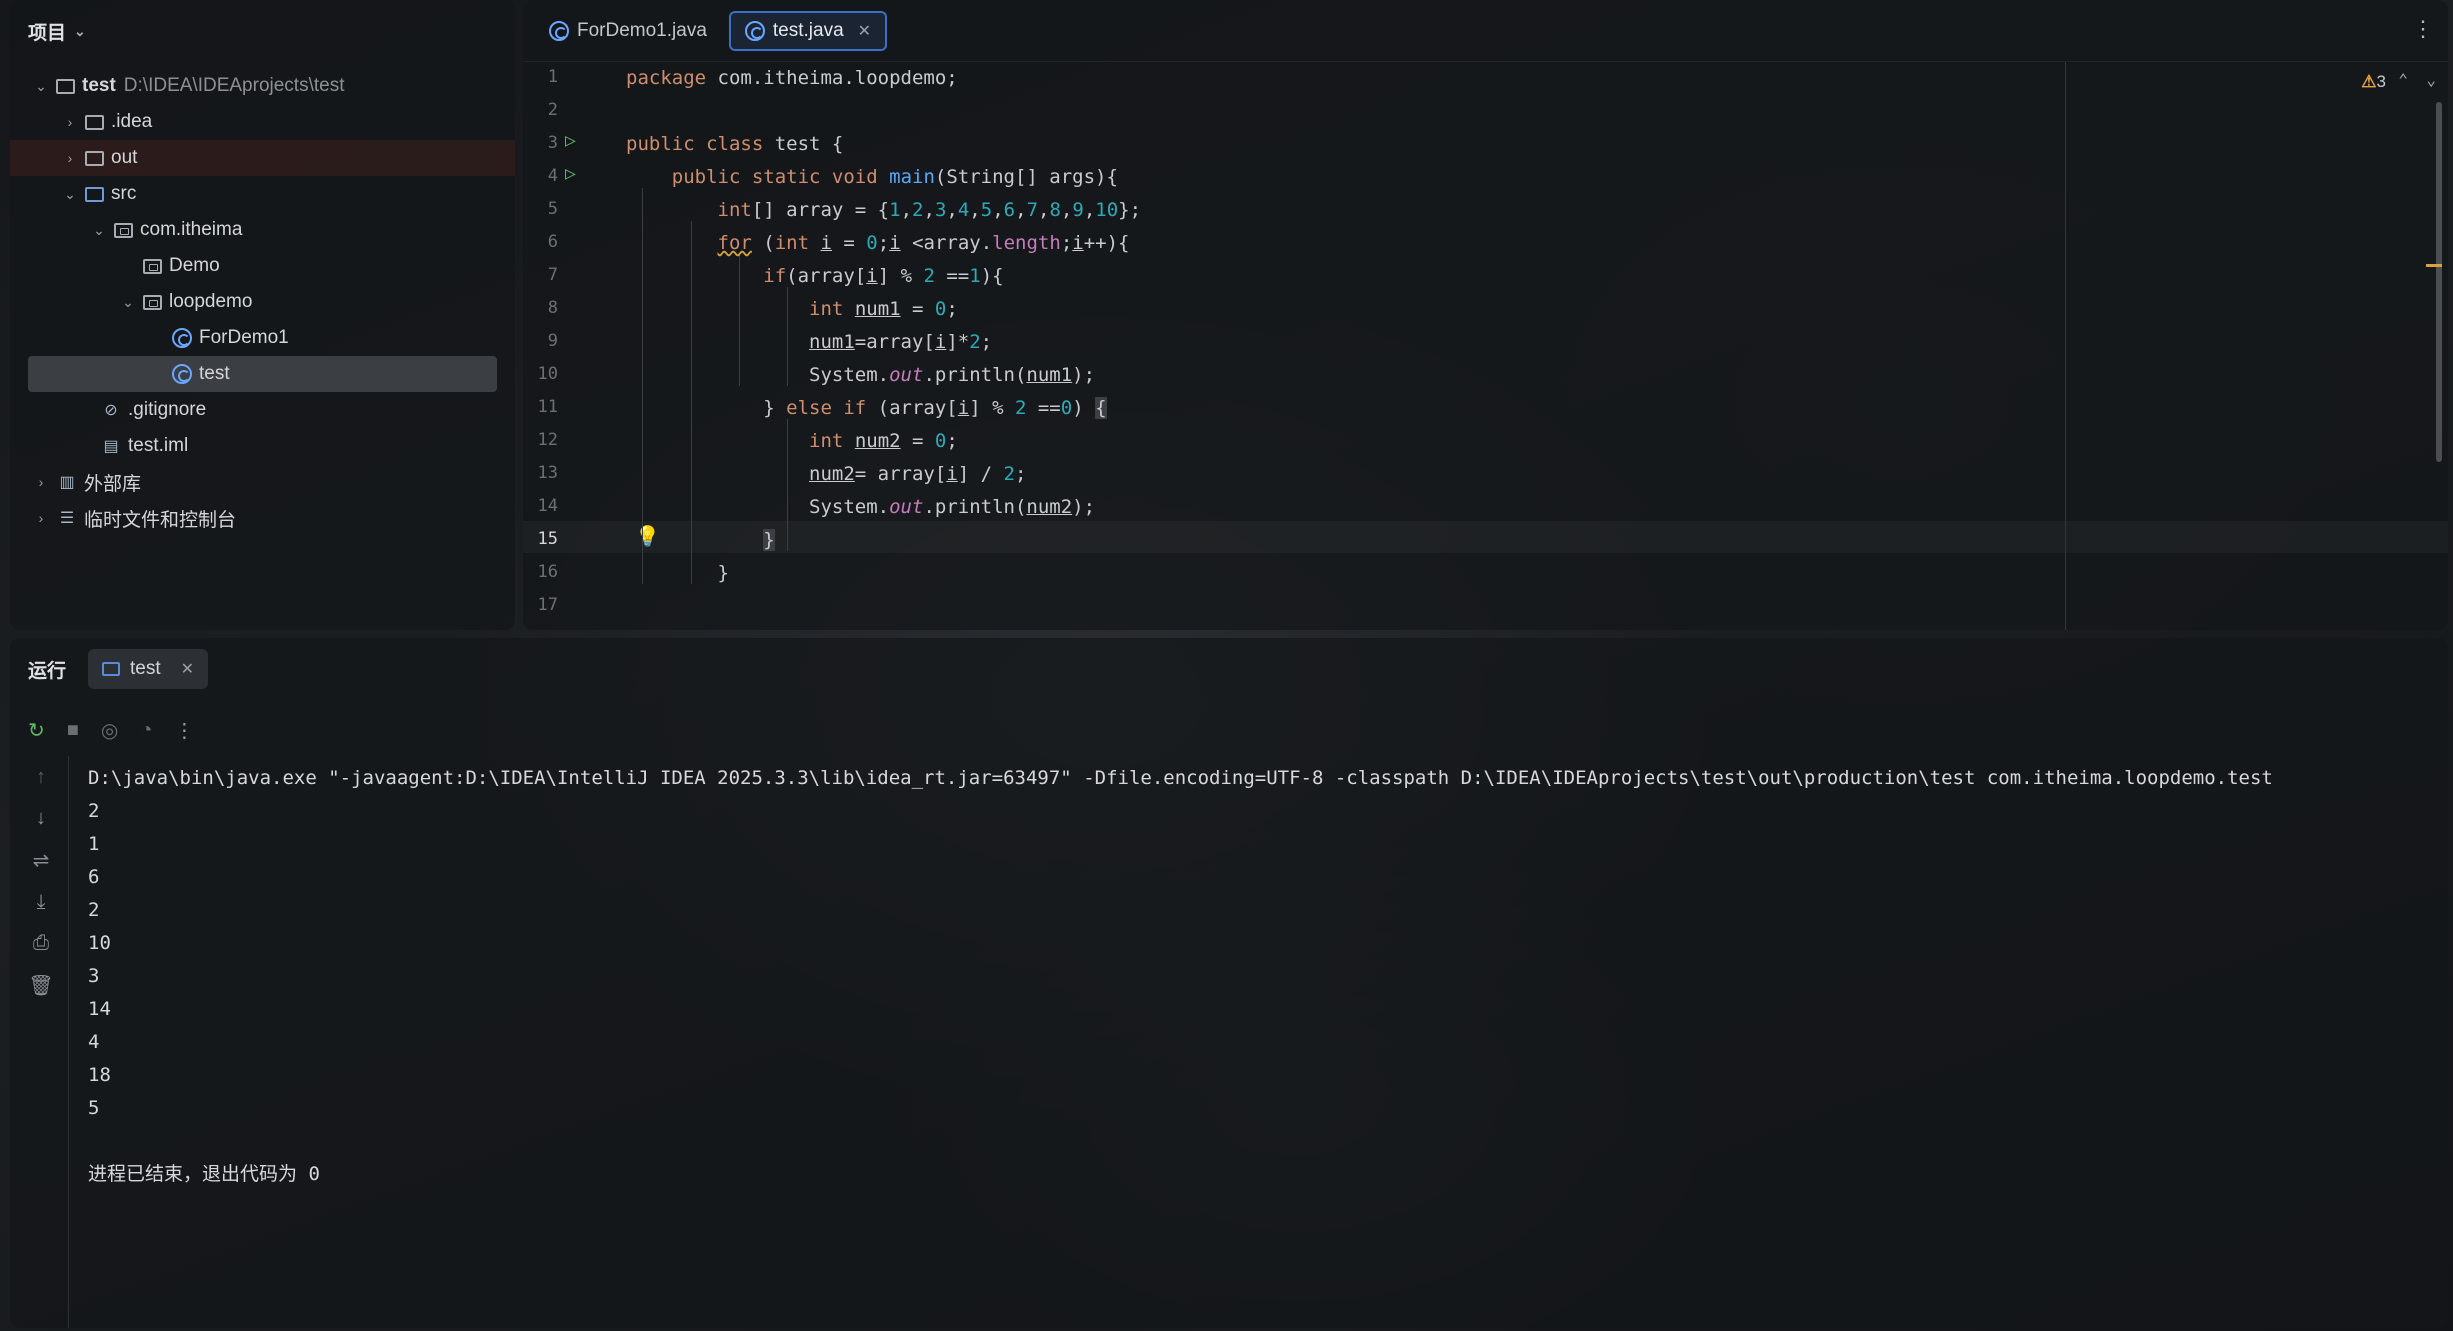  I want to click on line-number: 5, so click(552, 209).